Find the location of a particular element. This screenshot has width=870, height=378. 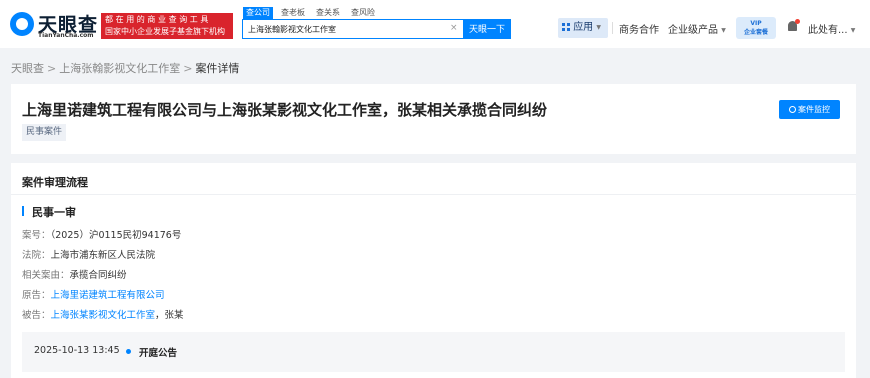

location-icon is located at coordinates (792, 109).